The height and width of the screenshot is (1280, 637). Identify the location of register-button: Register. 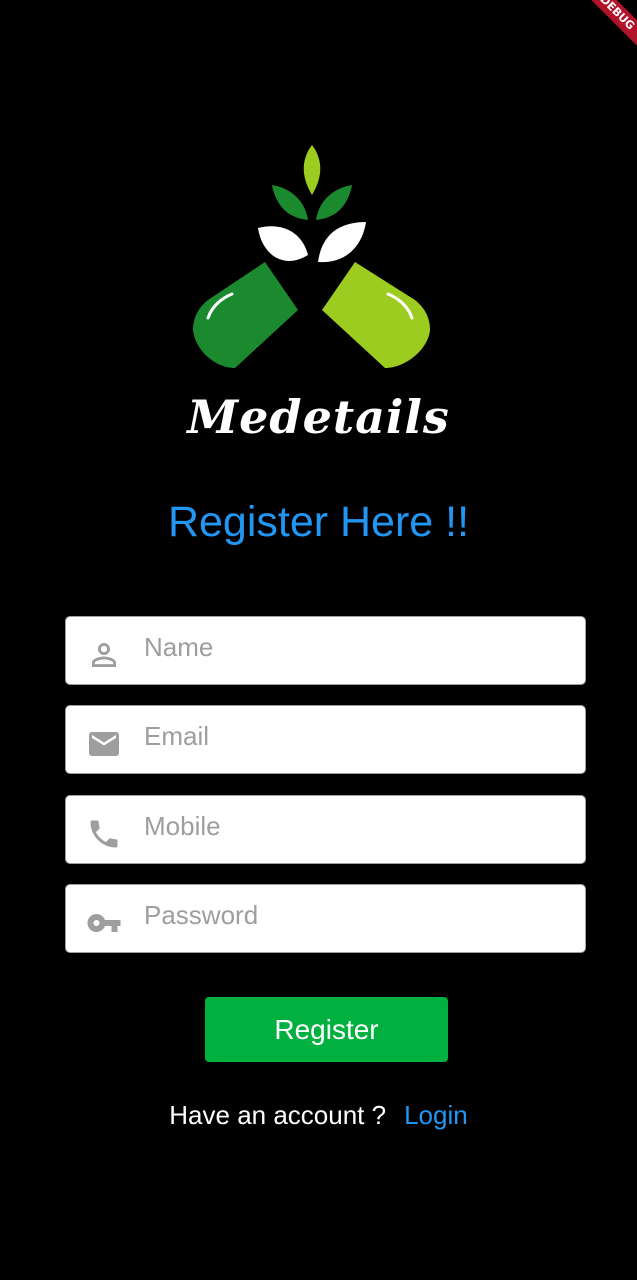
(326, 1029).